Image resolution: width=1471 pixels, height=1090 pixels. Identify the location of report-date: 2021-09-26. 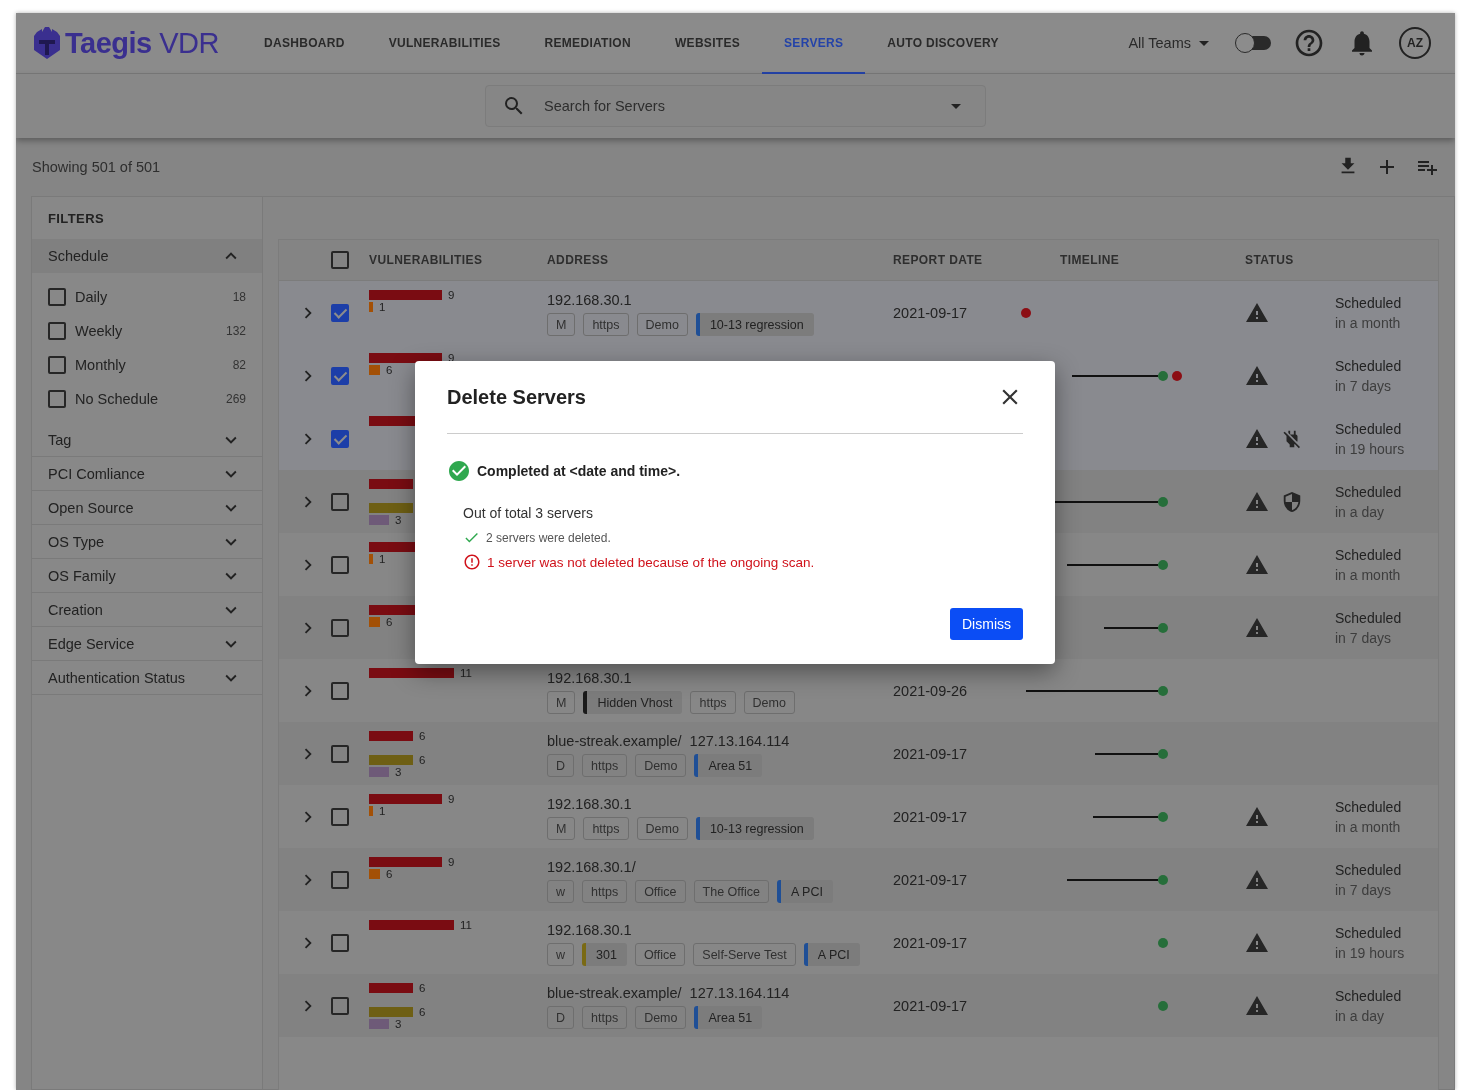
(930, 690).